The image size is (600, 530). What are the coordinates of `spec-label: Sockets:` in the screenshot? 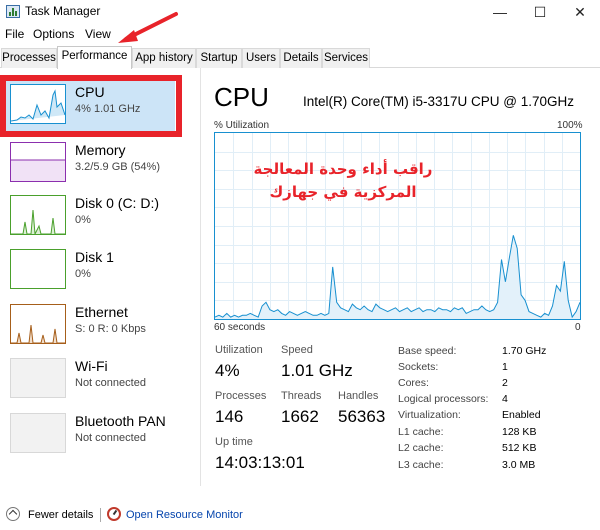 It's located at (418, 367).